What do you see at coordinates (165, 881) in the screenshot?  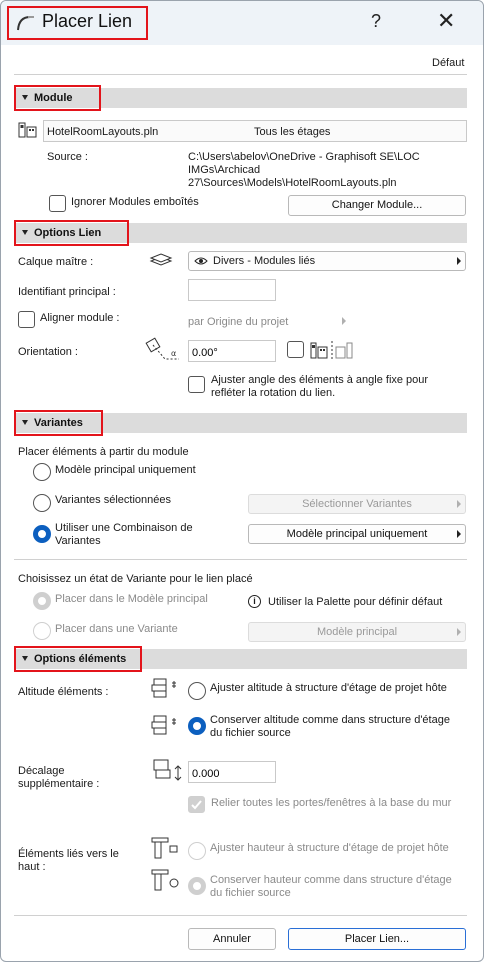 I see `height-keep-icon` at bounding box center [165, 881].